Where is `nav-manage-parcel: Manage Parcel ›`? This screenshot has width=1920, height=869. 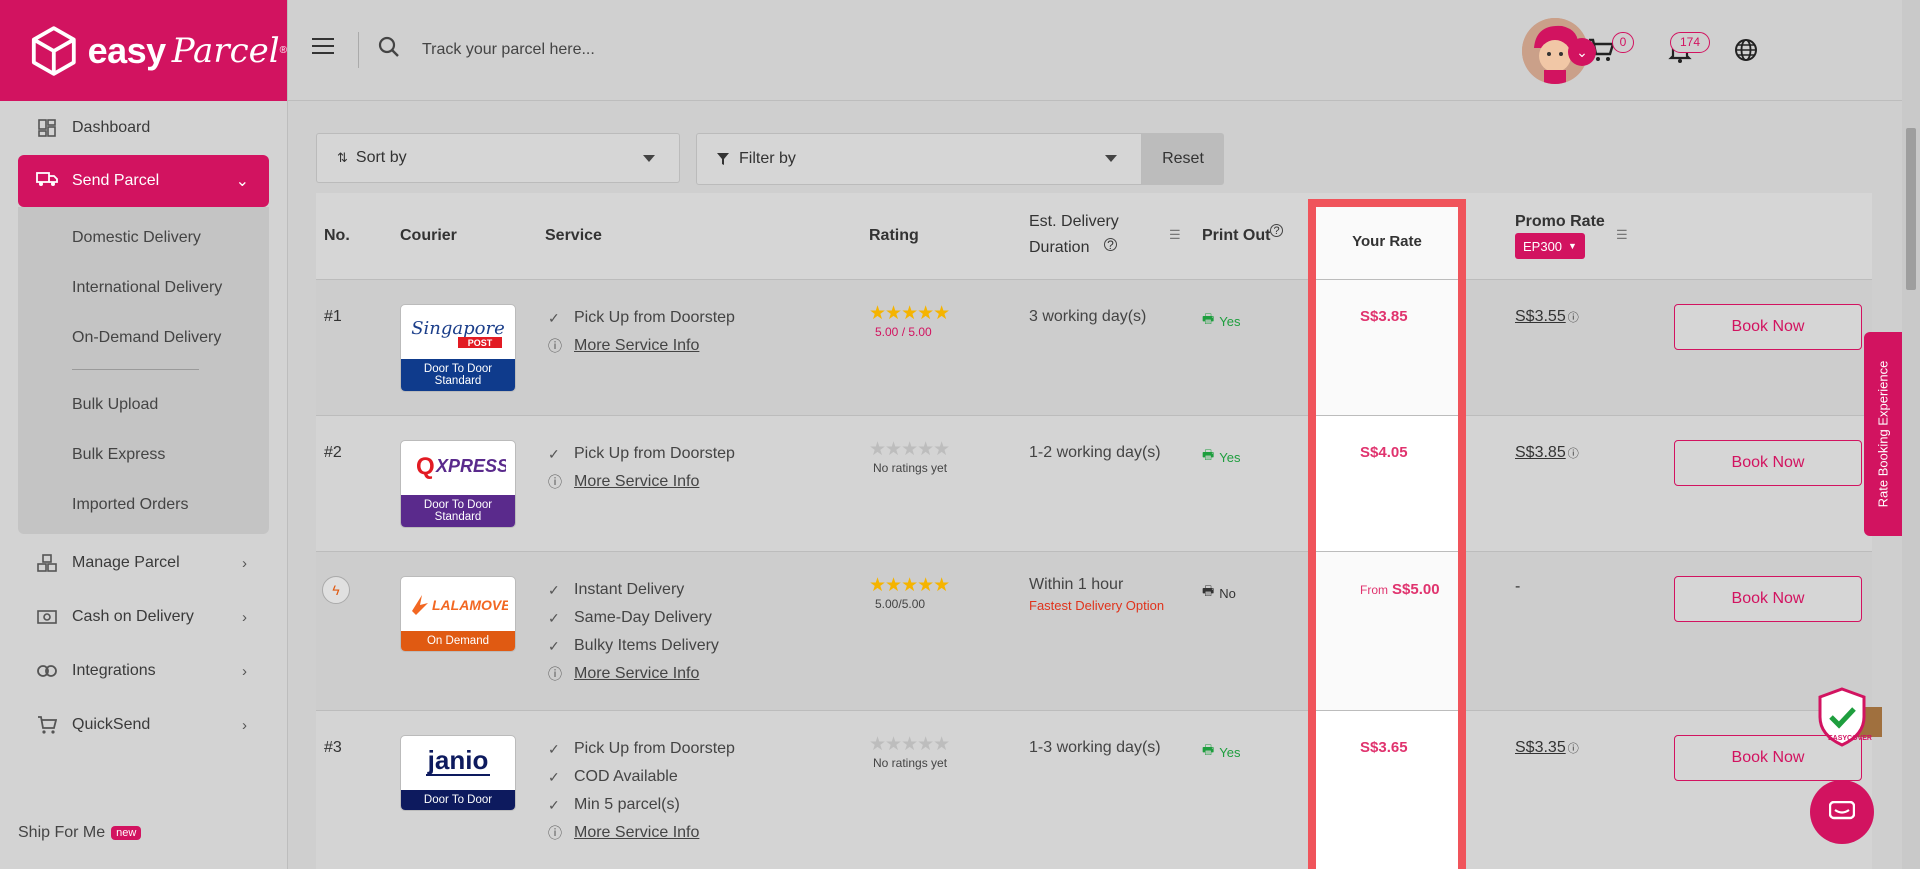 nav-manage-parcel: Manage Parcel › is located at coordinates (143, 563).